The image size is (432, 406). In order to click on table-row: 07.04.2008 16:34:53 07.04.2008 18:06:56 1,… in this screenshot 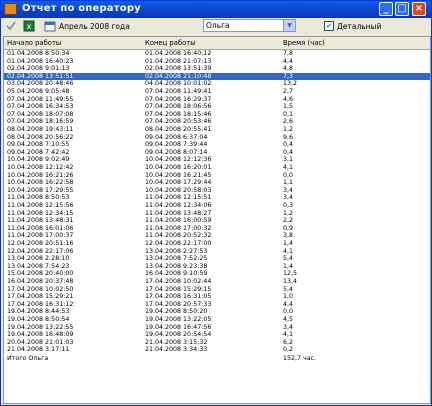, I will do `click(217, 107)`.